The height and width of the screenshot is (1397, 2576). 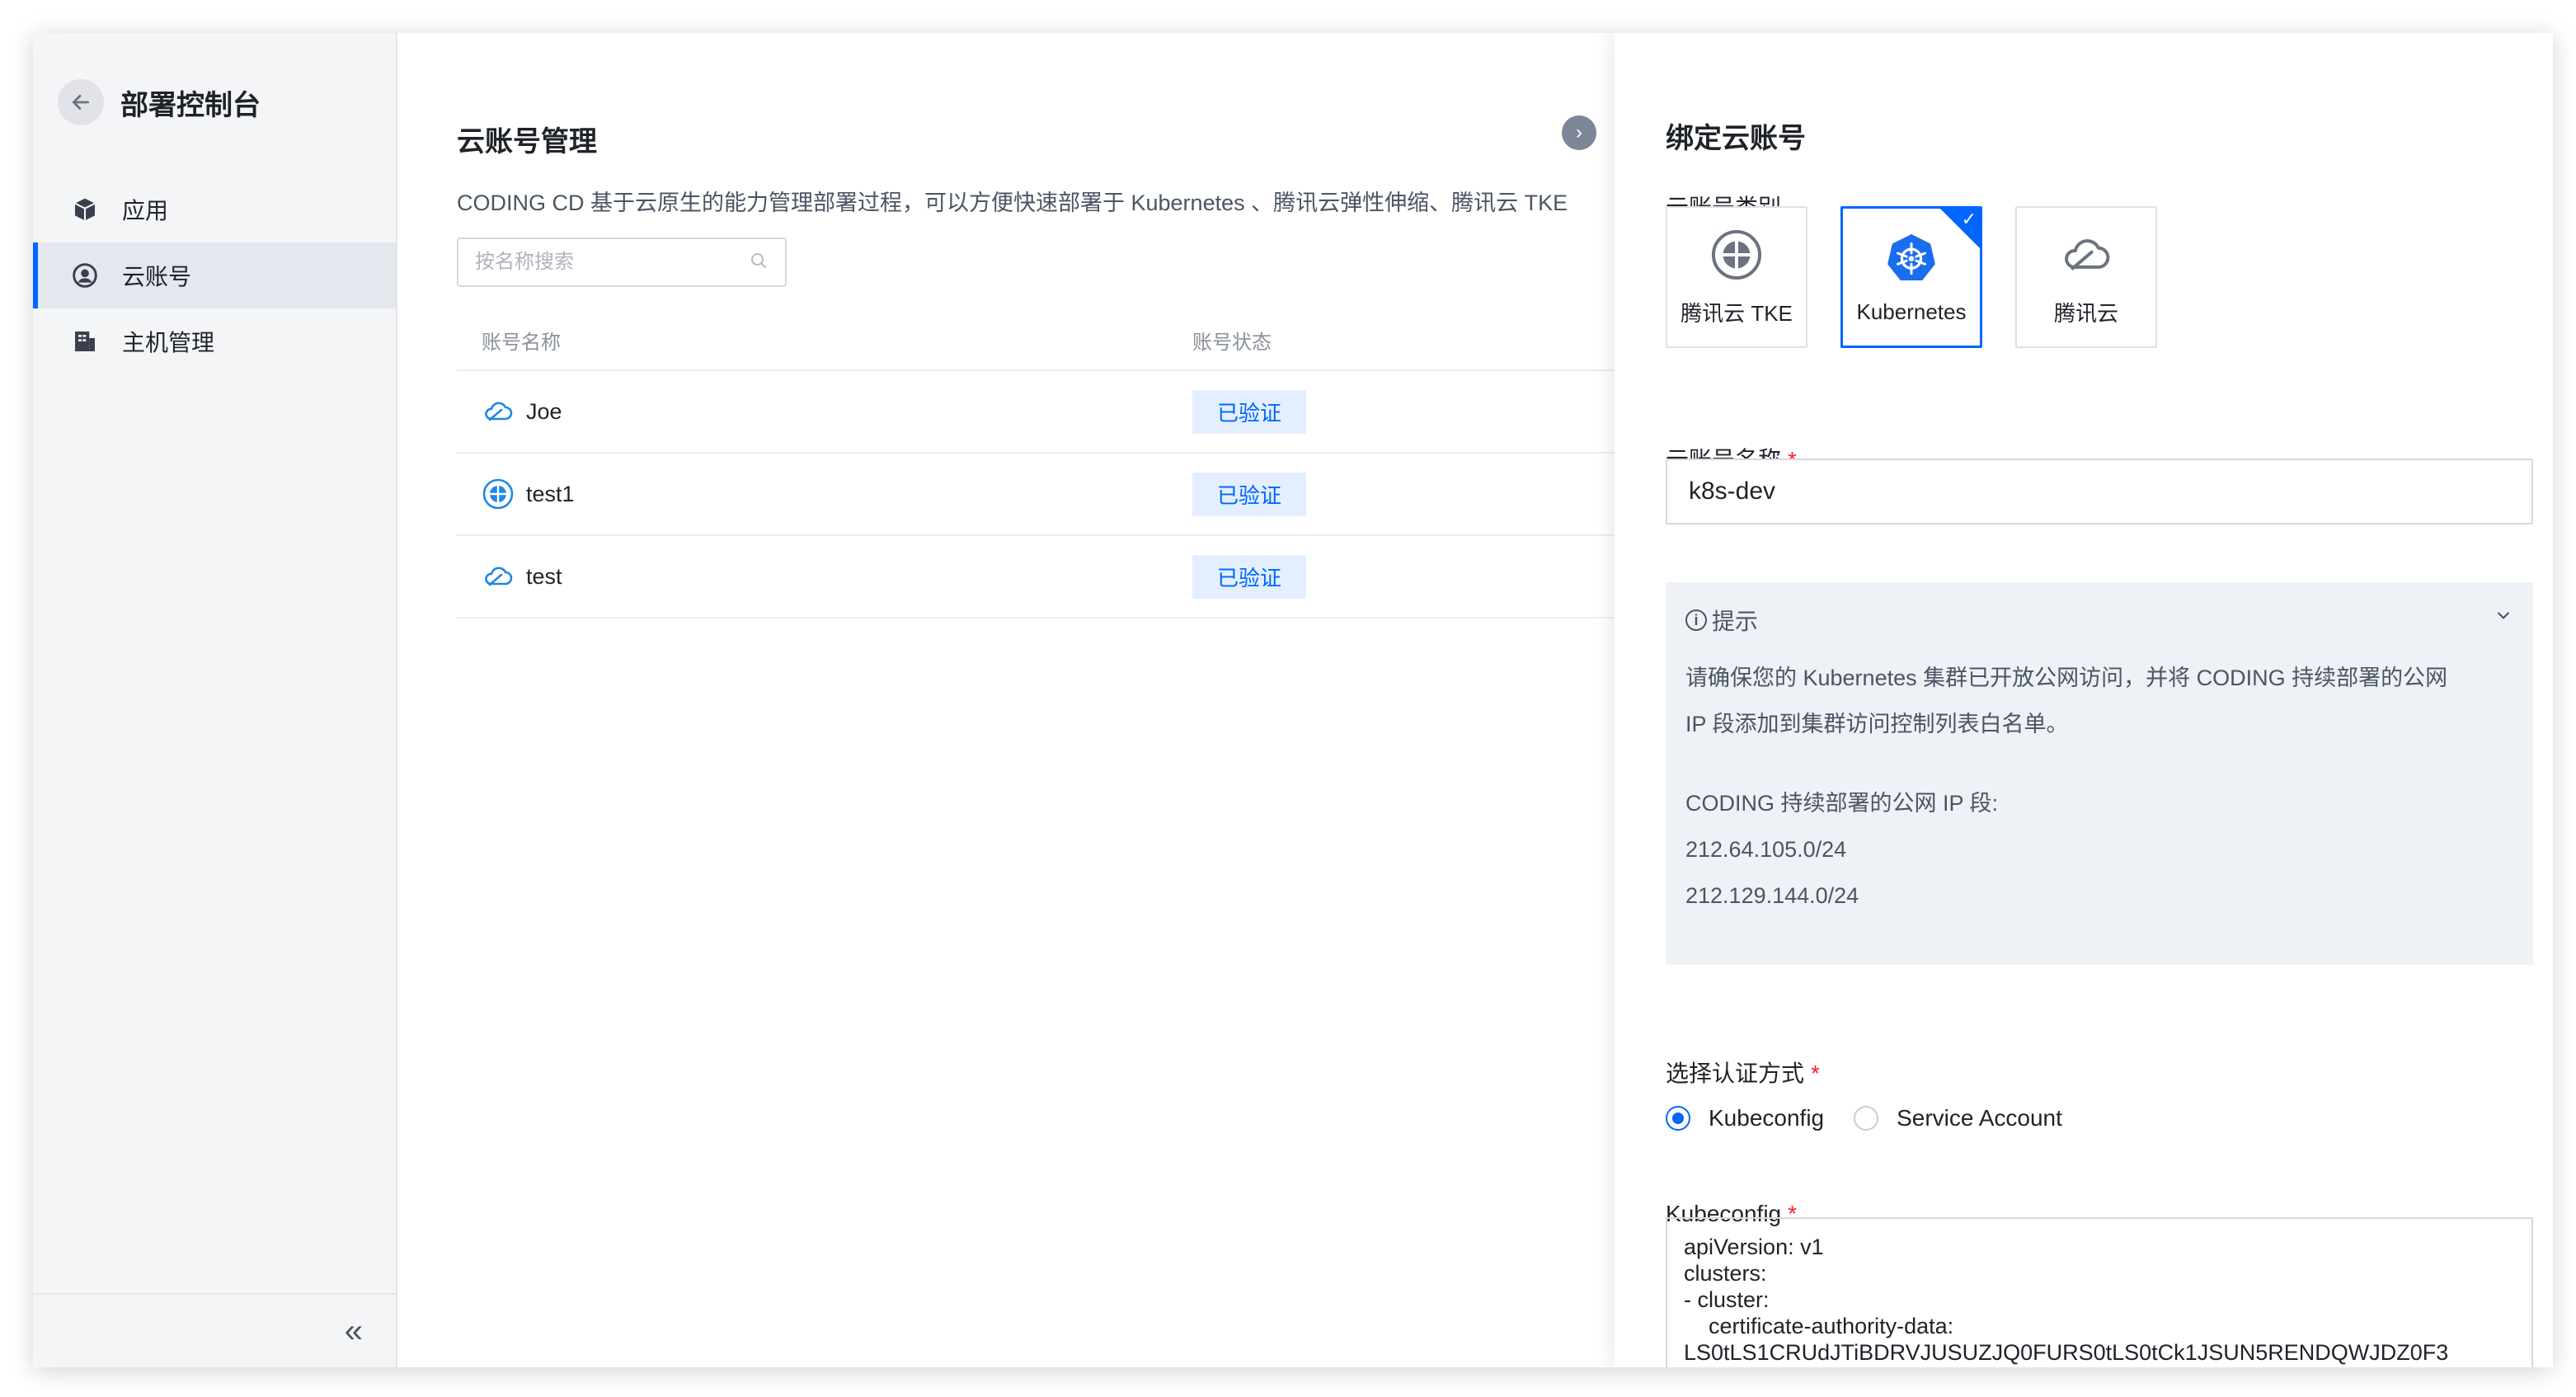 What do you see at coordinates (145, 211) in the screenshot?
I see `sidebar-item-label: 应用` at bounding box center [145, 211].